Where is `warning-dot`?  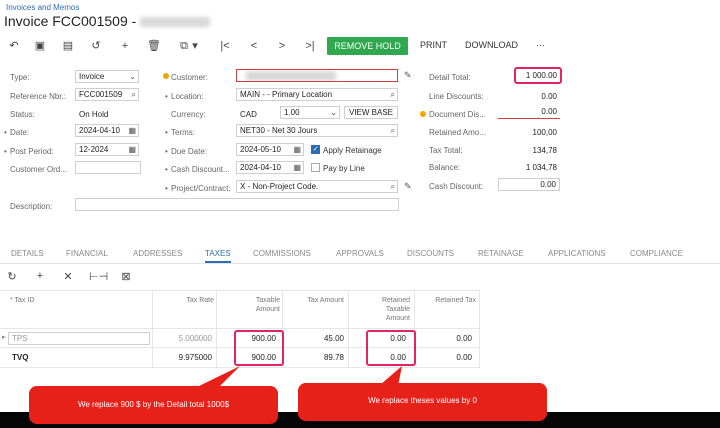
warning-dot is located at coordinates (166, 76).